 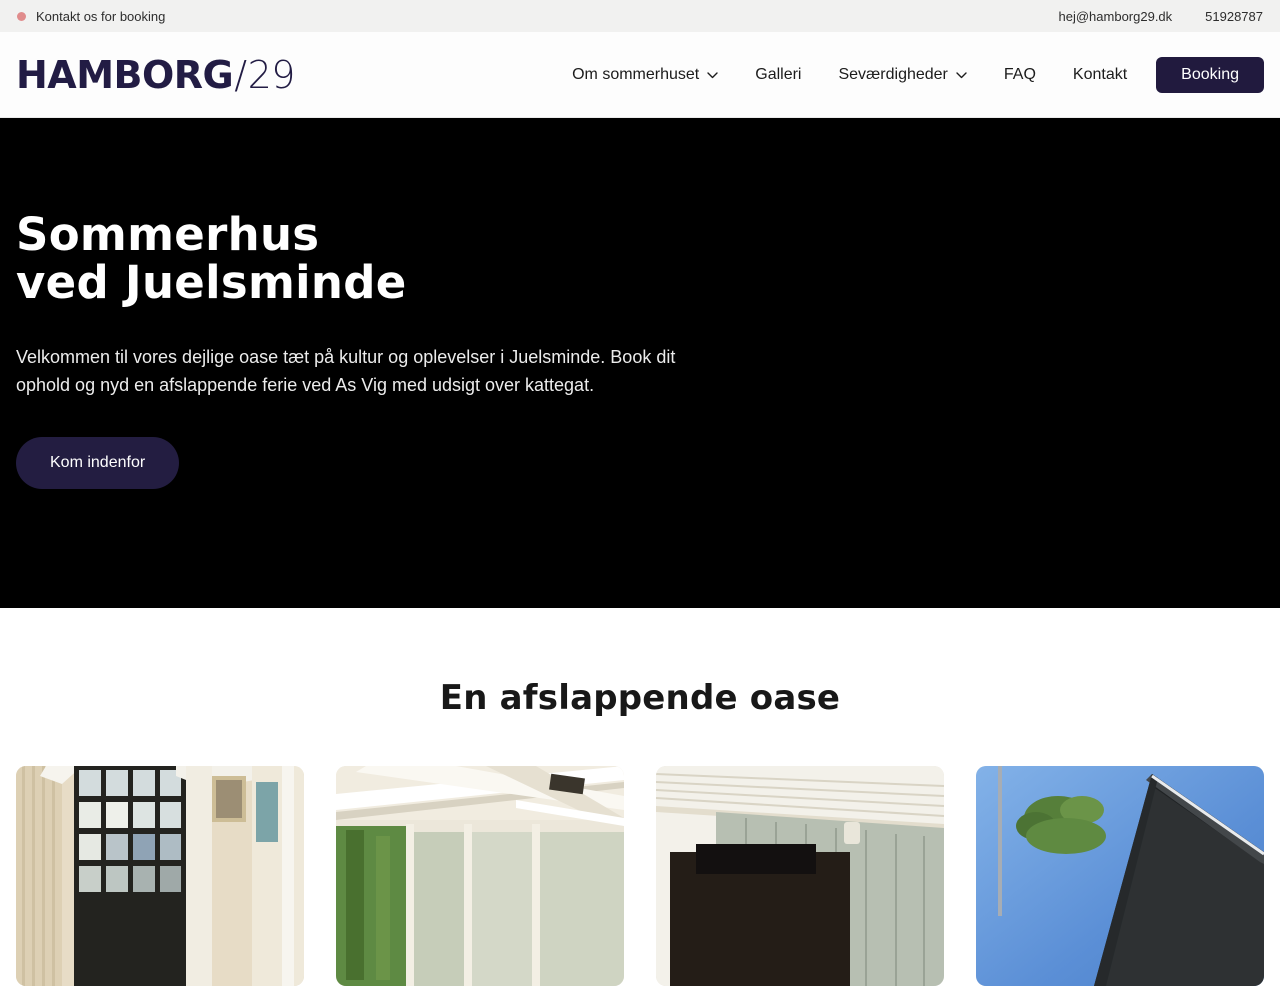 What do you see at coordinates (211, 283) in the screenshot?
I see `hero-title-line2: ved Juelsminde` at bounding box center [211, 283].